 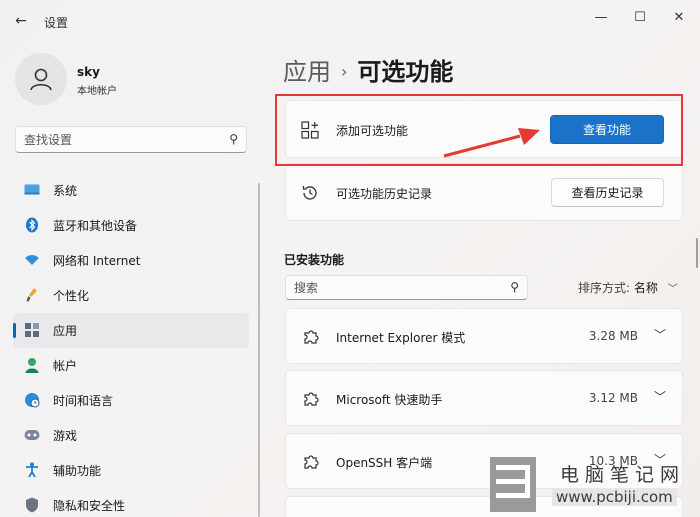 I want to click on feature-item-ie-mode: Internet Explorer 模式 3.28 MB ﹀, so click(x=484, y=336).